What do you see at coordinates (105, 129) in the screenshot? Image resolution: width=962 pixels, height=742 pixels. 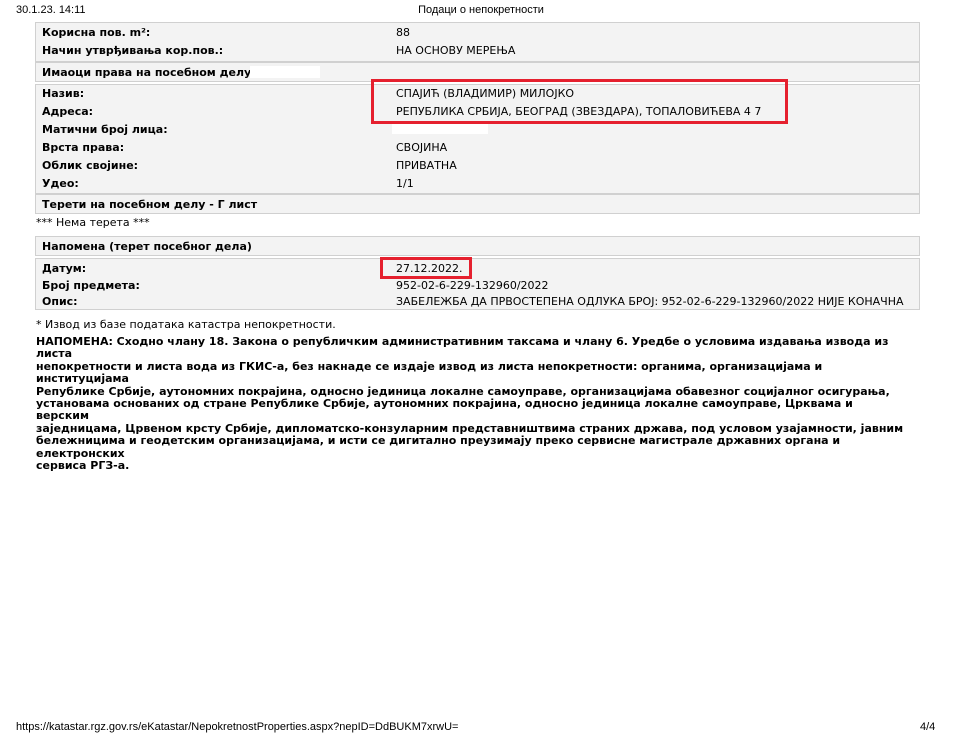 I see `owner-id-label: Матични број лица:` at bounding box center [105, 129].